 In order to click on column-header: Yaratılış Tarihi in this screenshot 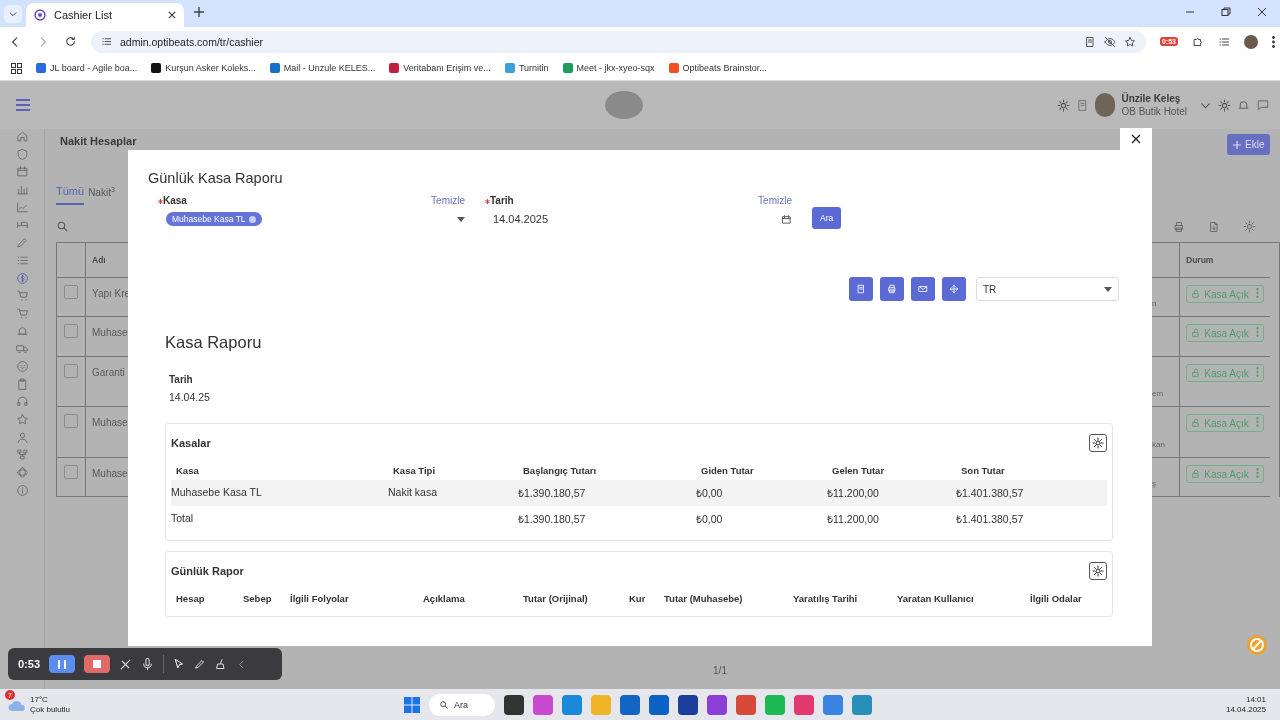, I will do `click(825, 599)`.